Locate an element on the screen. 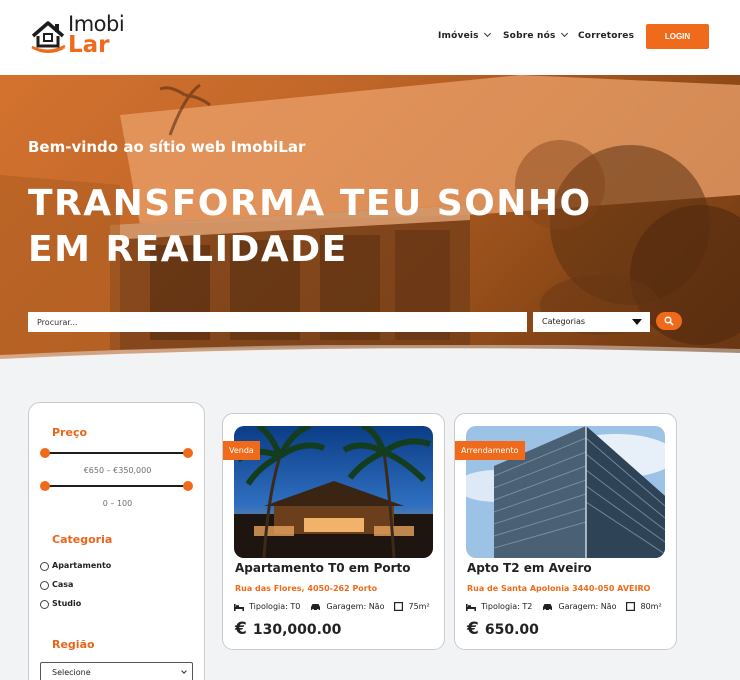 This screenshot has width=740, height=680. search-icon is located at coordinates (669, 321).